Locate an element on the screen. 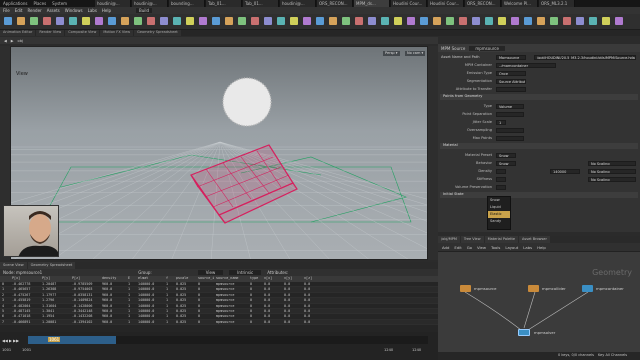 This screenshot has height=360, width=640. asset-type-field: Mpmsource is located at coordinates (511, 57).